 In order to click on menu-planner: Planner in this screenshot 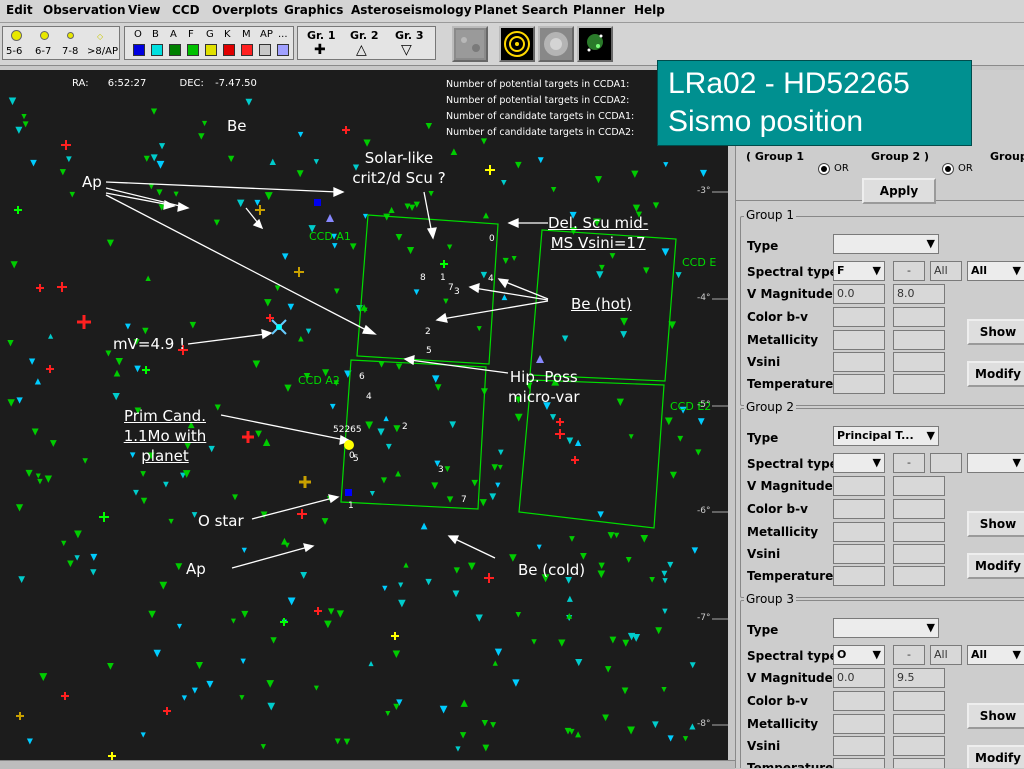, I will do `click(599, 10)`.